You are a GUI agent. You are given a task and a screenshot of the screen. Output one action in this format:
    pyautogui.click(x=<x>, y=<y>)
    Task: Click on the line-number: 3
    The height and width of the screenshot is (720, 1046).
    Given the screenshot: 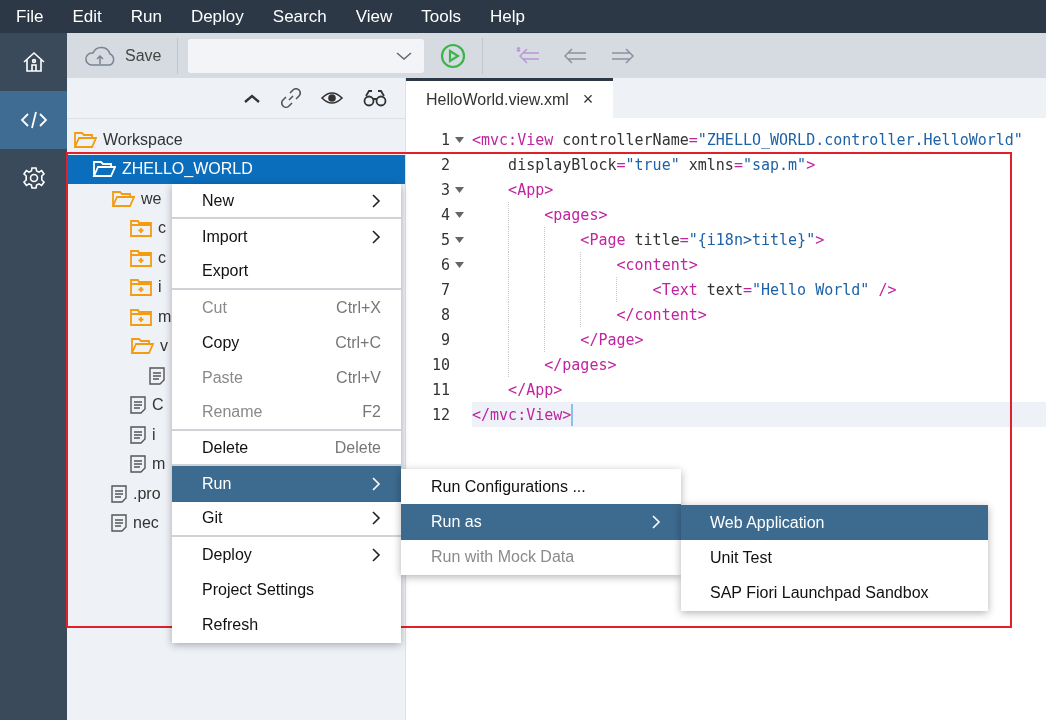 What is the action you would take?
    pyautogui.click(x=445, y=189)
    